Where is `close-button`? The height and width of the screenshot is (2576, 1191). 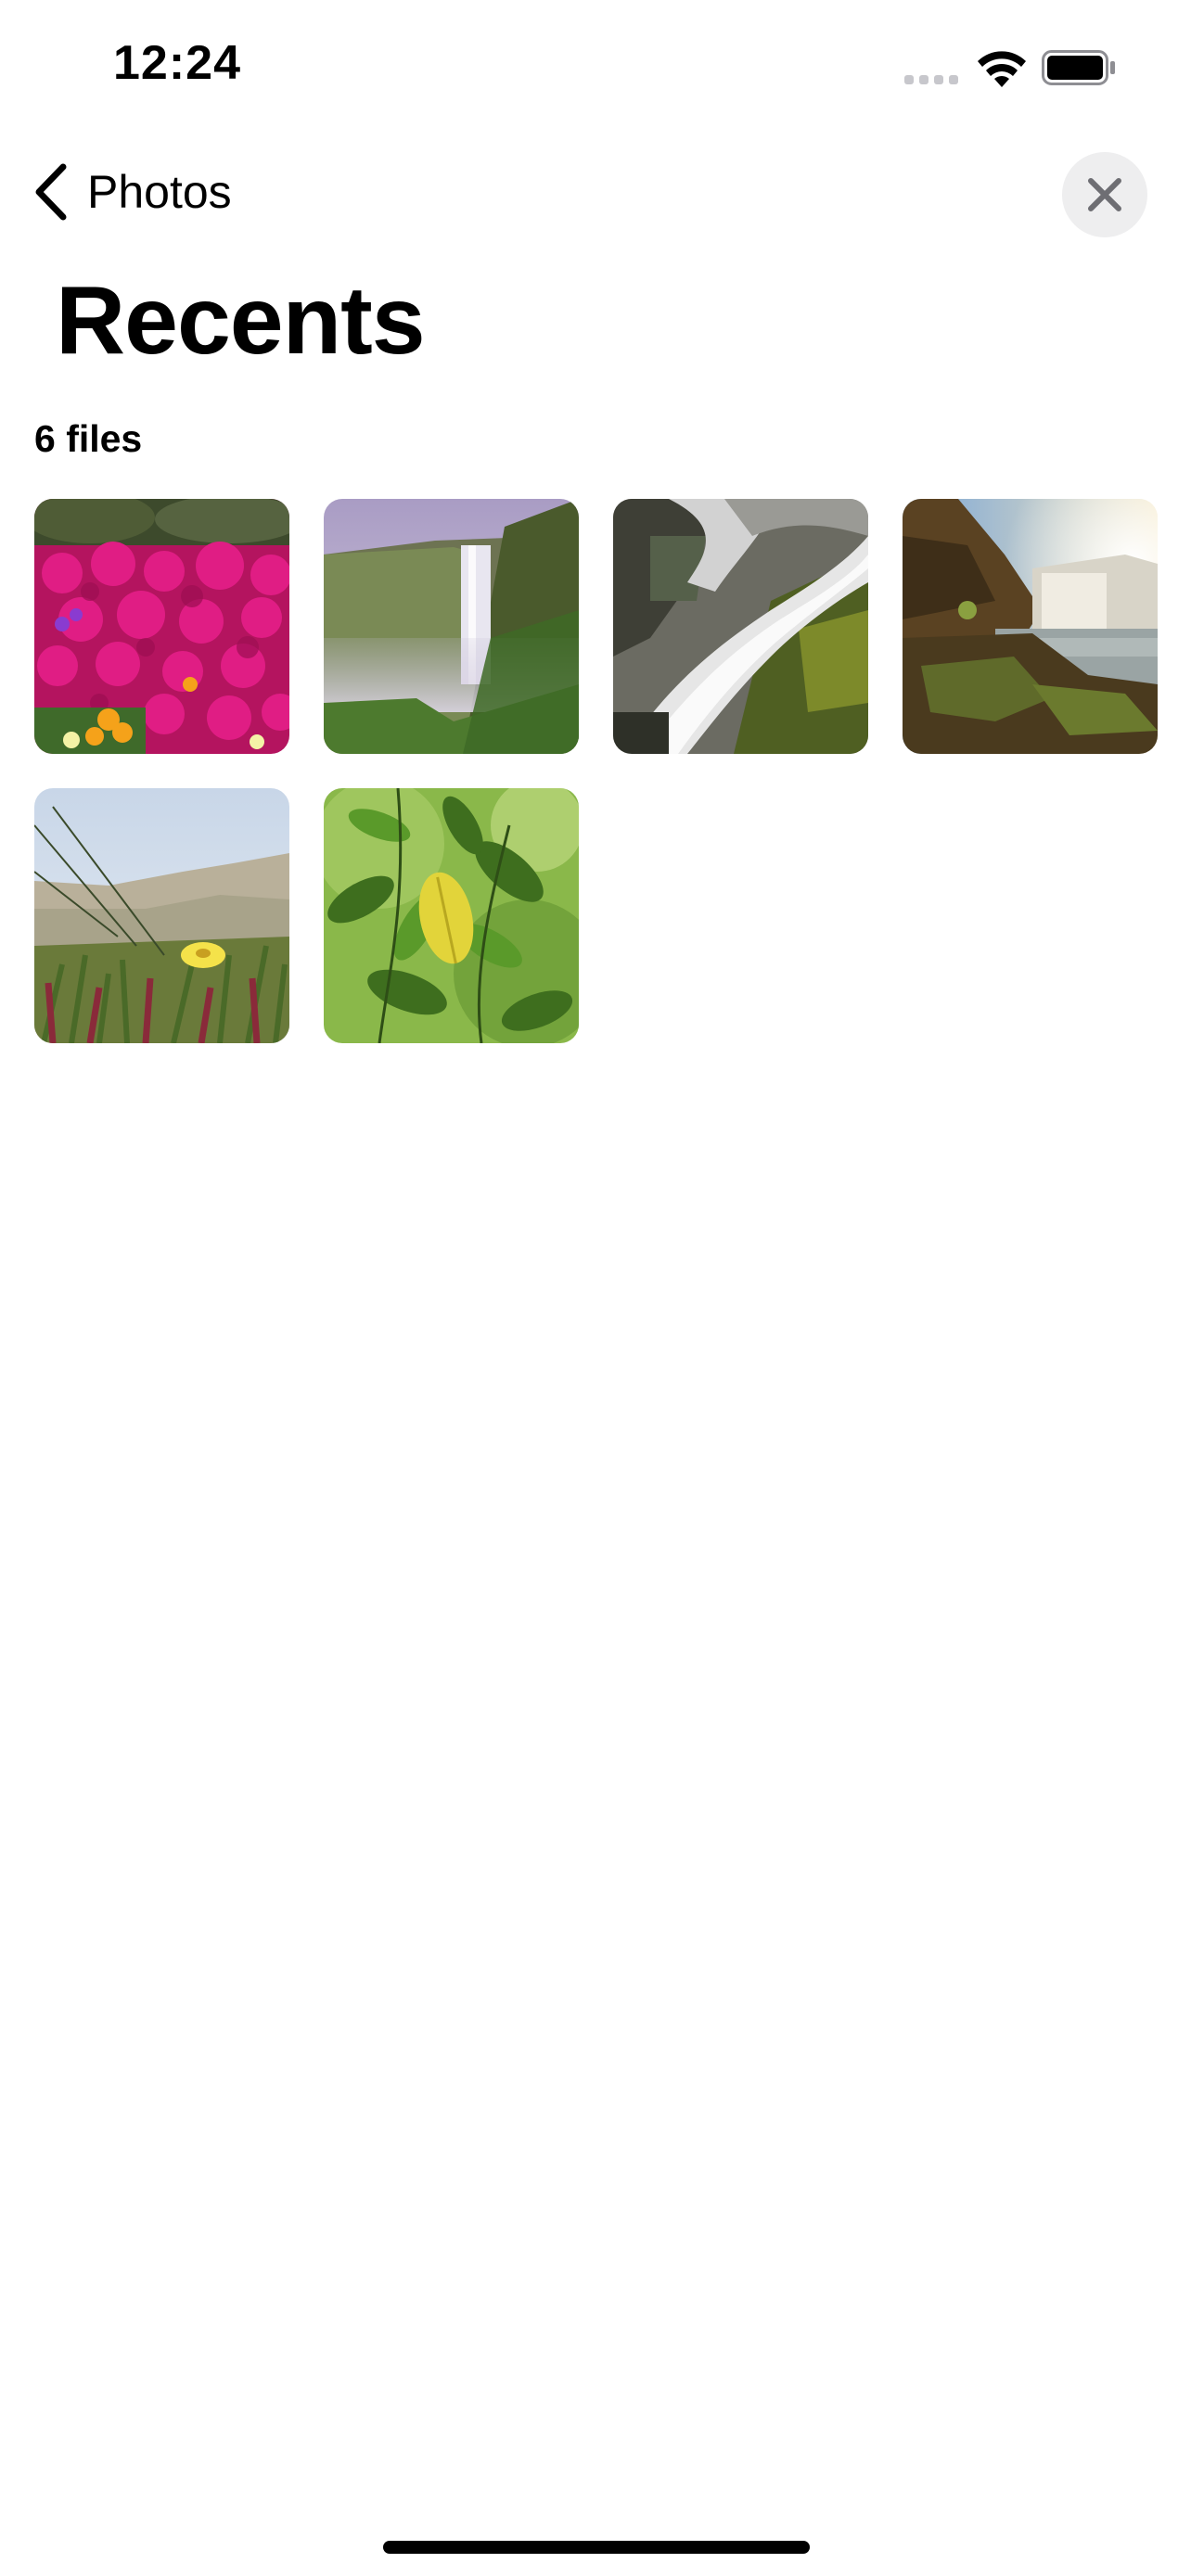 close-button is located at coordinates (1104, 194).